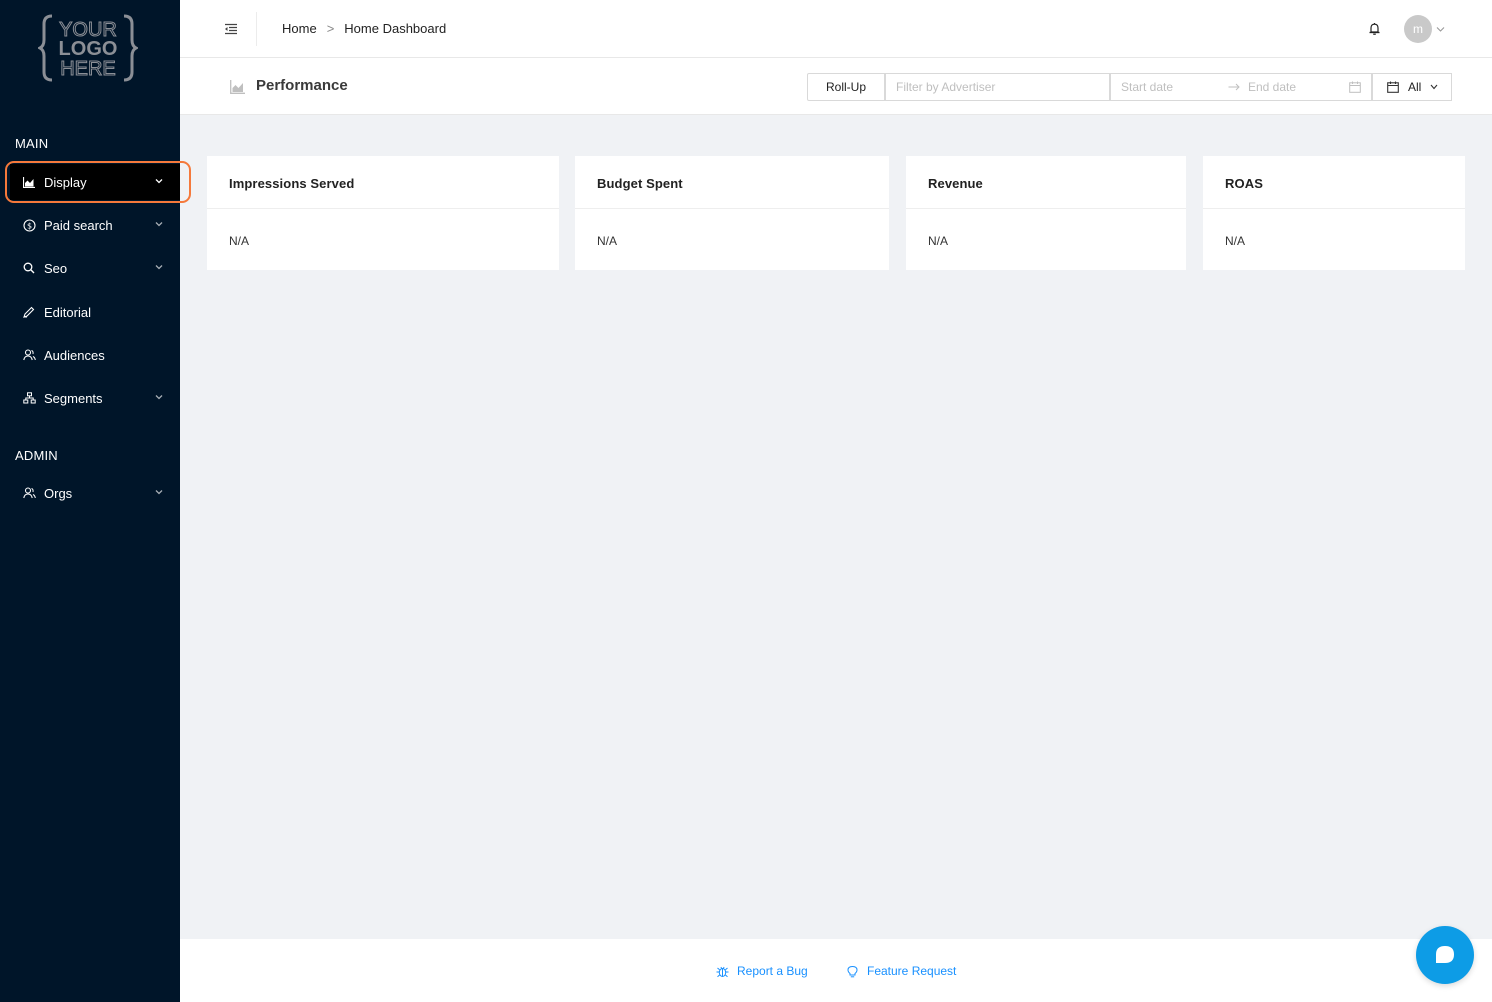  Describe the element at coordinates (846, 87) in the screenshot. I see `rollup-button: Roll-Up` at that location.